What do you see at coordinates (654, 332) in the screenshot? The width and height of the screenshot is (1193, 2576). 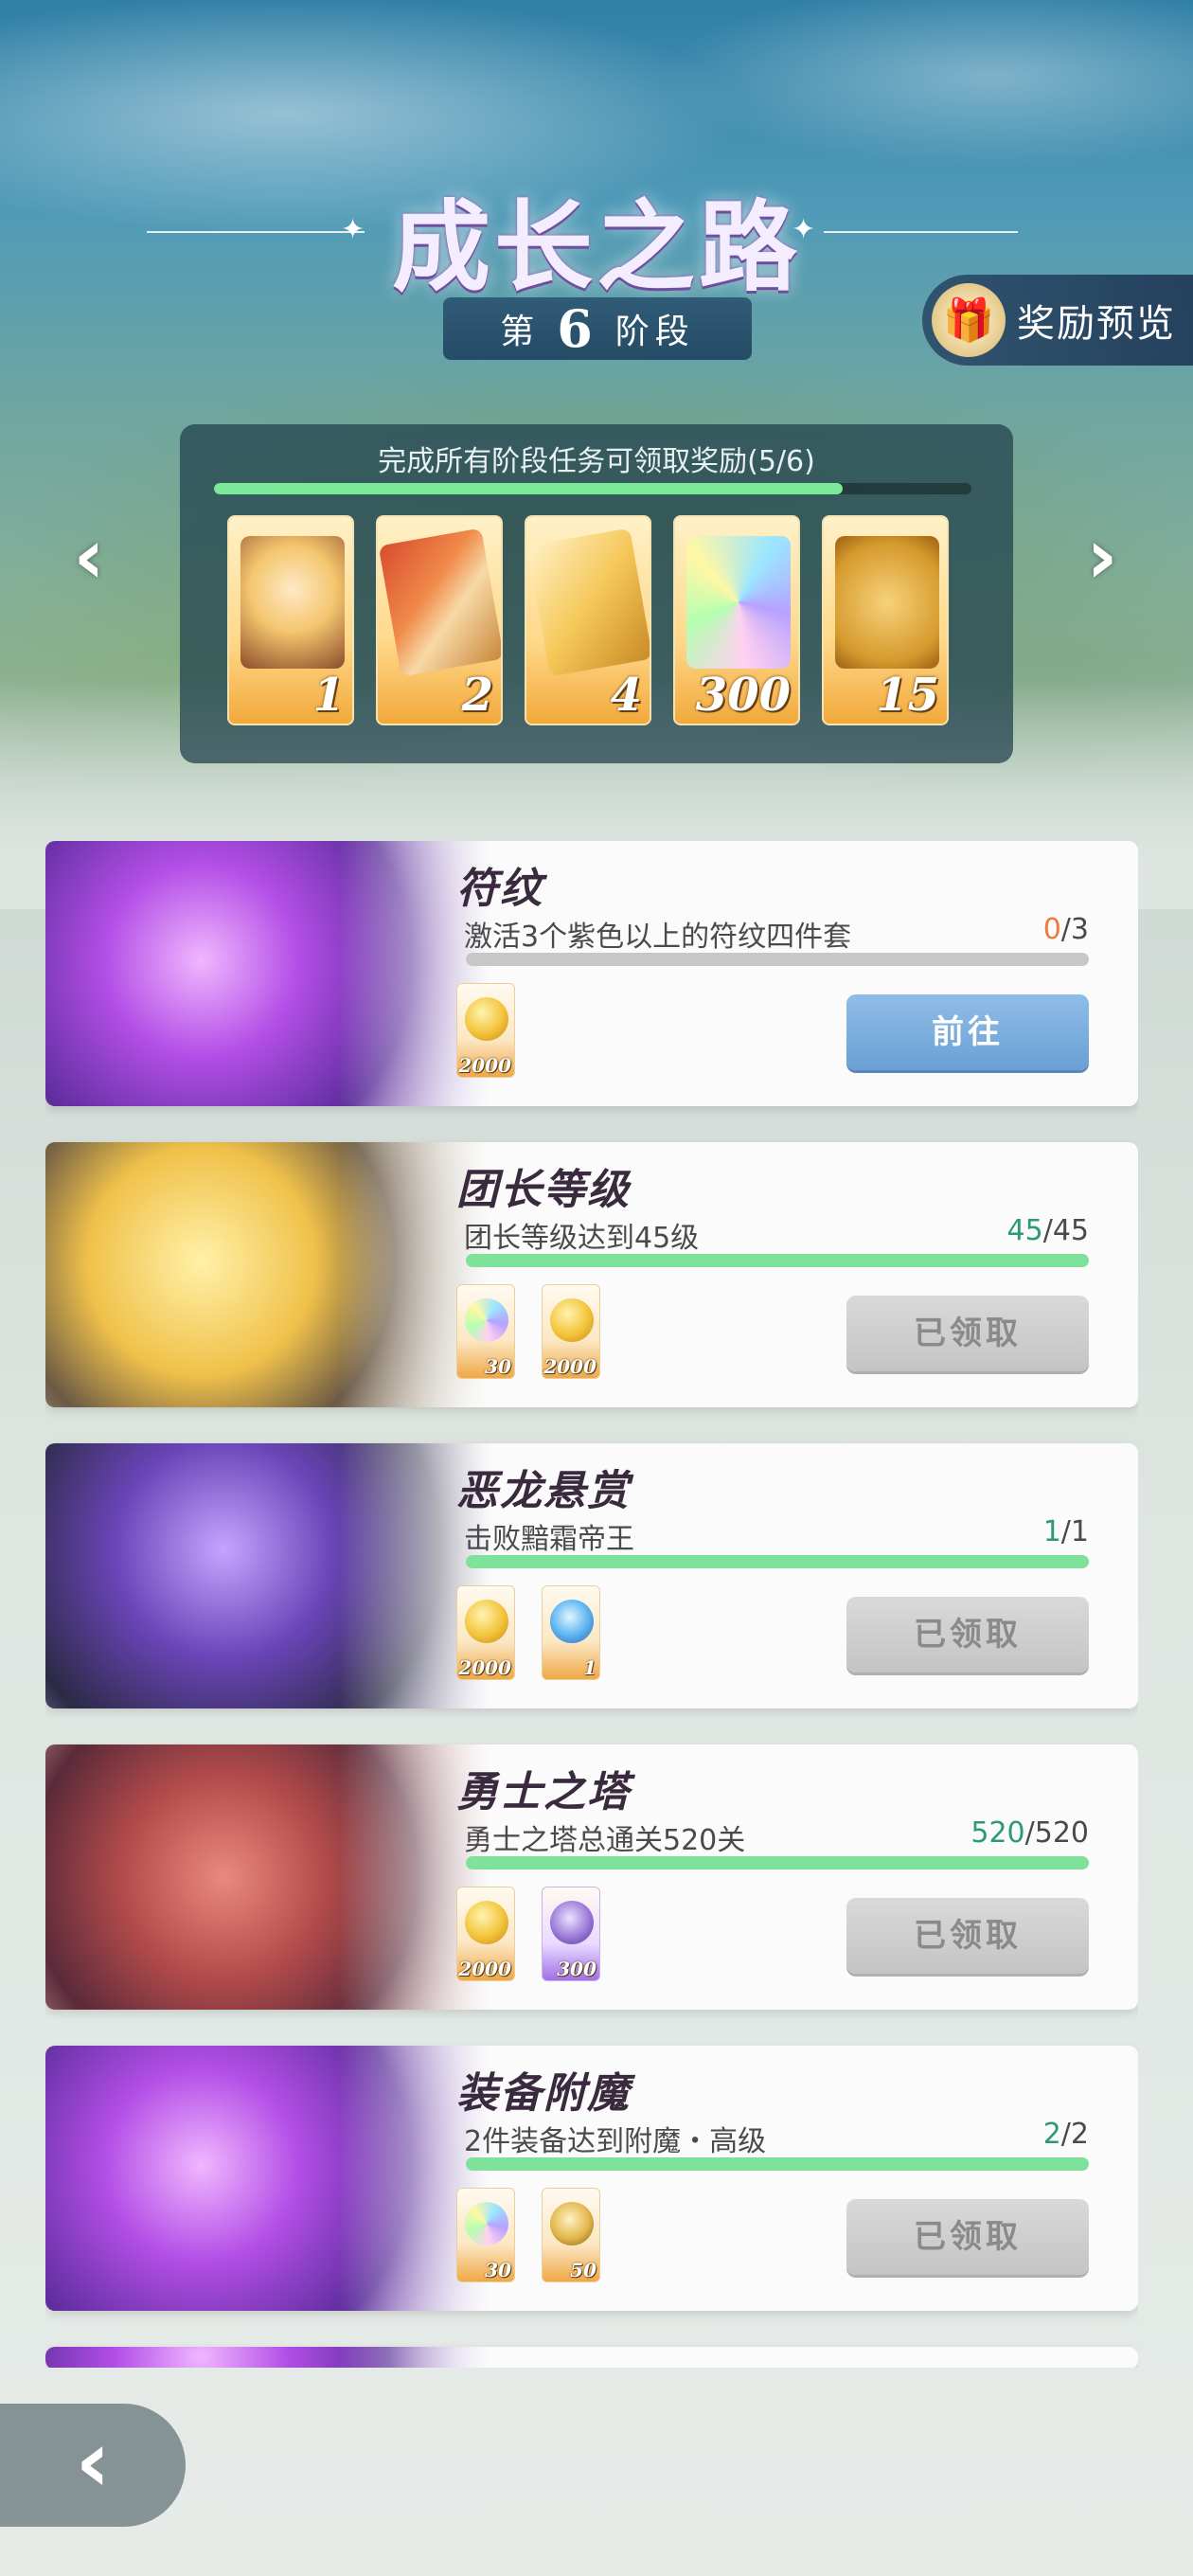 I see `stage-suffix: 阶段` at bounding box center [654, 332].